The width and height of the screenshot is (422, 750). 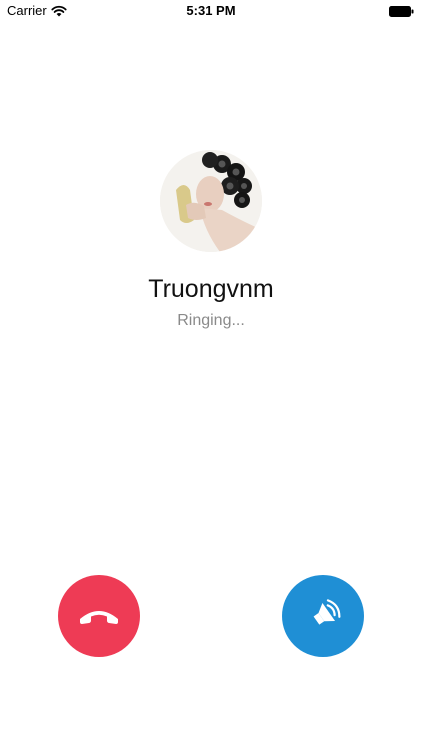 I want to click on speaker-icon, so click(x=323, y=616).